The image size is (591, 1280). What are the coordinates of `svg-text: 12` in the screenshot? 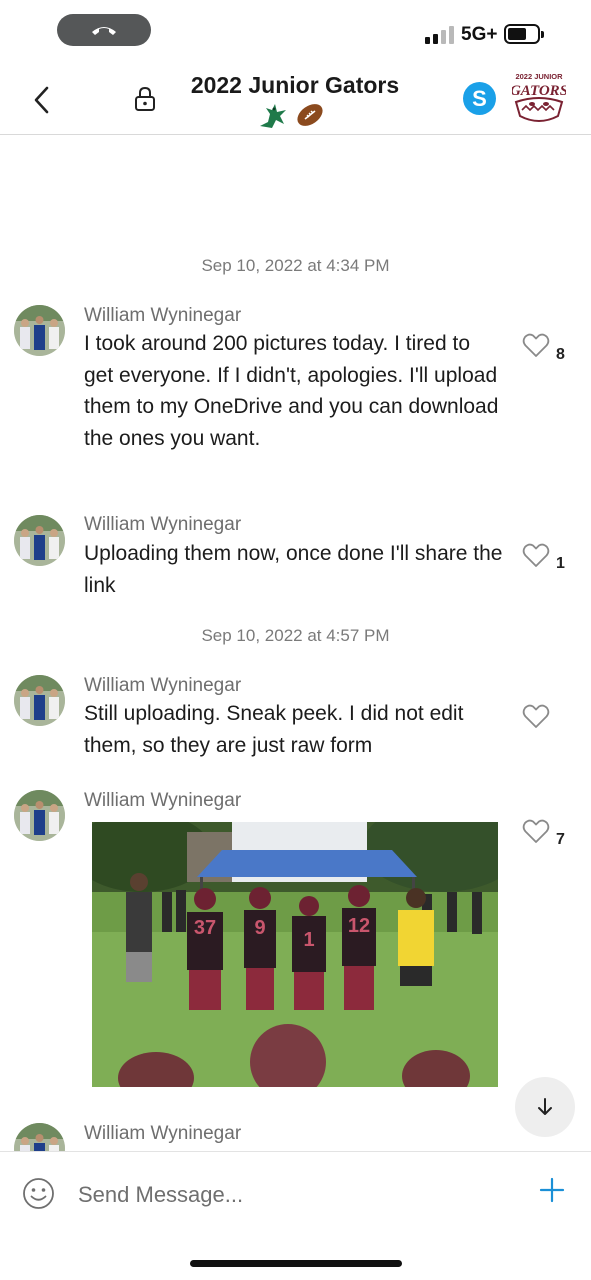 It's located at (359, 926).